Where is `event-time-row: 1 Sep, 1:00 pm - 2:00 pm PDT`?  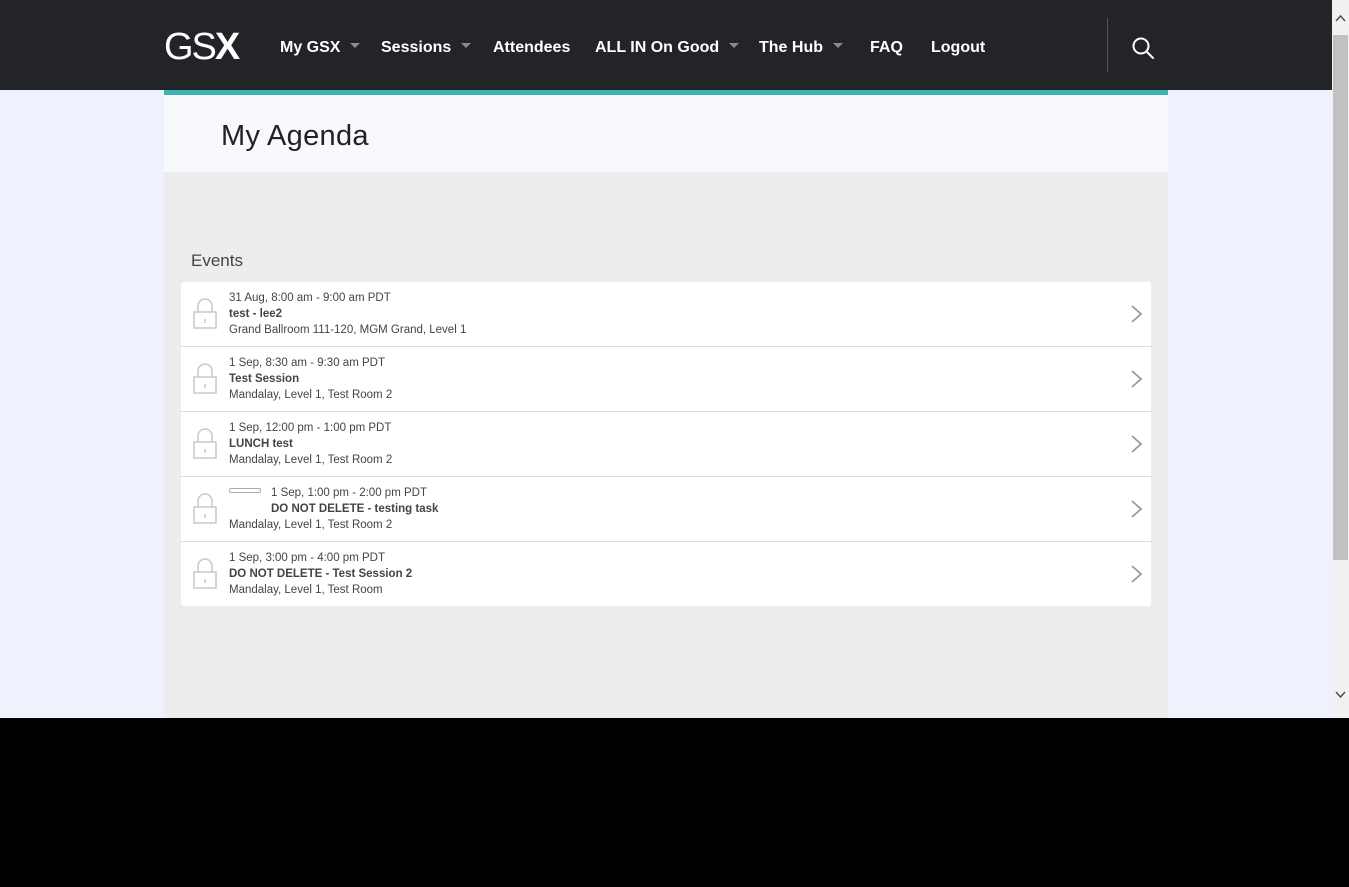
event-time-row: 1 Sep, 1:00 pm - 2:00 pm PDT is located at coordinates (333, 493).